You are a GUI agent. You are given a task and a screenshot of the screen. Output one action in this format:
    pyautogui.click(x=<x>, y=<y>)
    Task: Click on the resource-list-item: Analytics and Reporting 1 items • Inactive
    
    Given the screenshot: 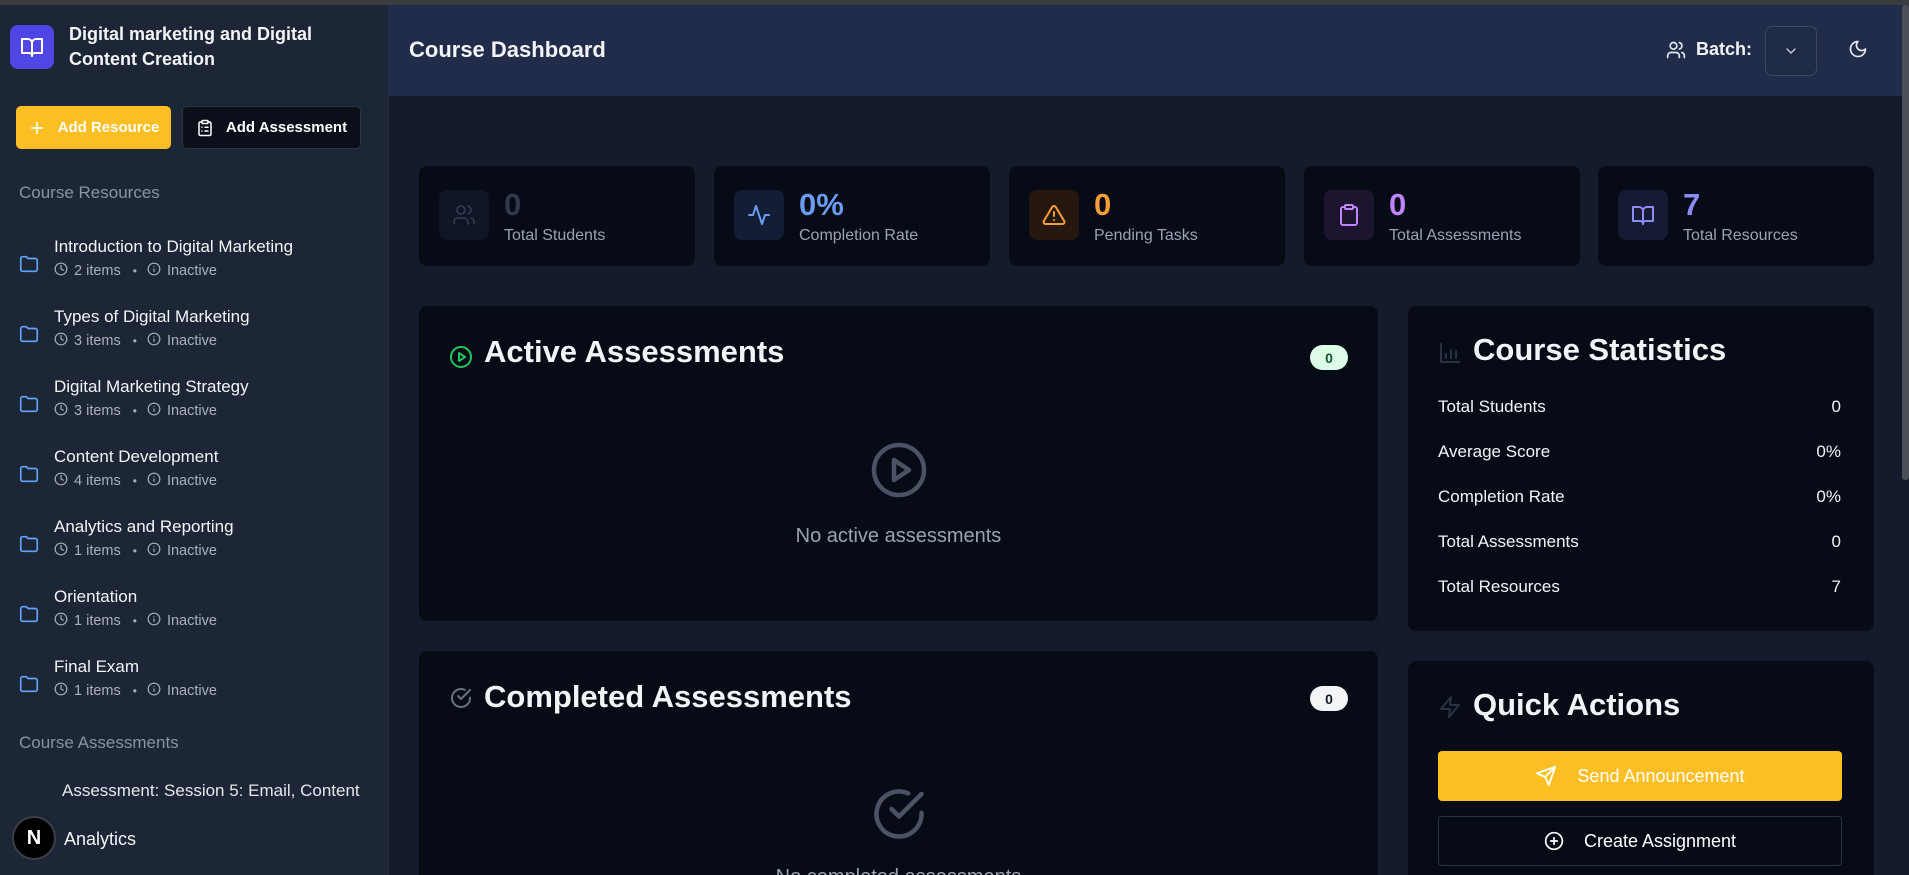 What is the action you would take?
    pyautogui.click(x=198, y=542)
    